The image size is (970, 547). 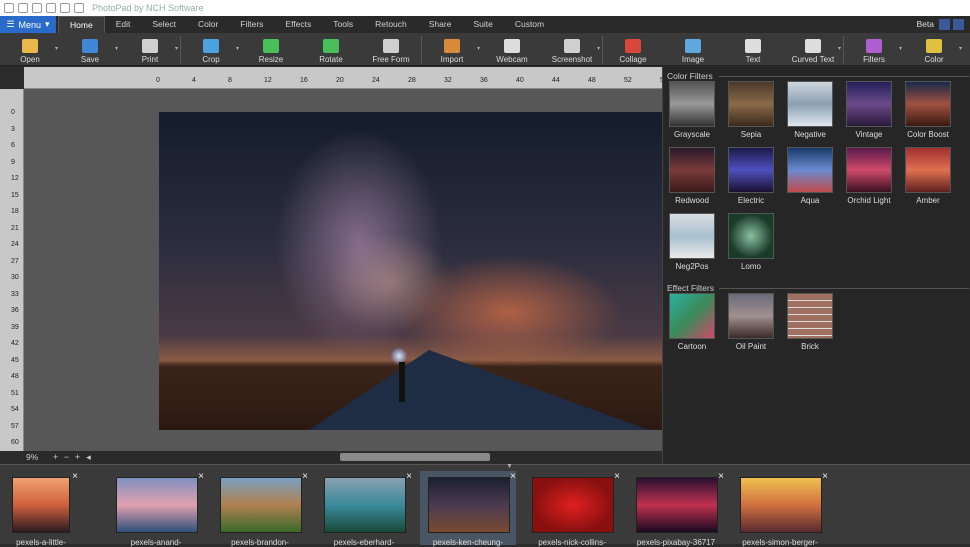 I want to click on free-form-button: Free Form, so click(x=391, y=49).